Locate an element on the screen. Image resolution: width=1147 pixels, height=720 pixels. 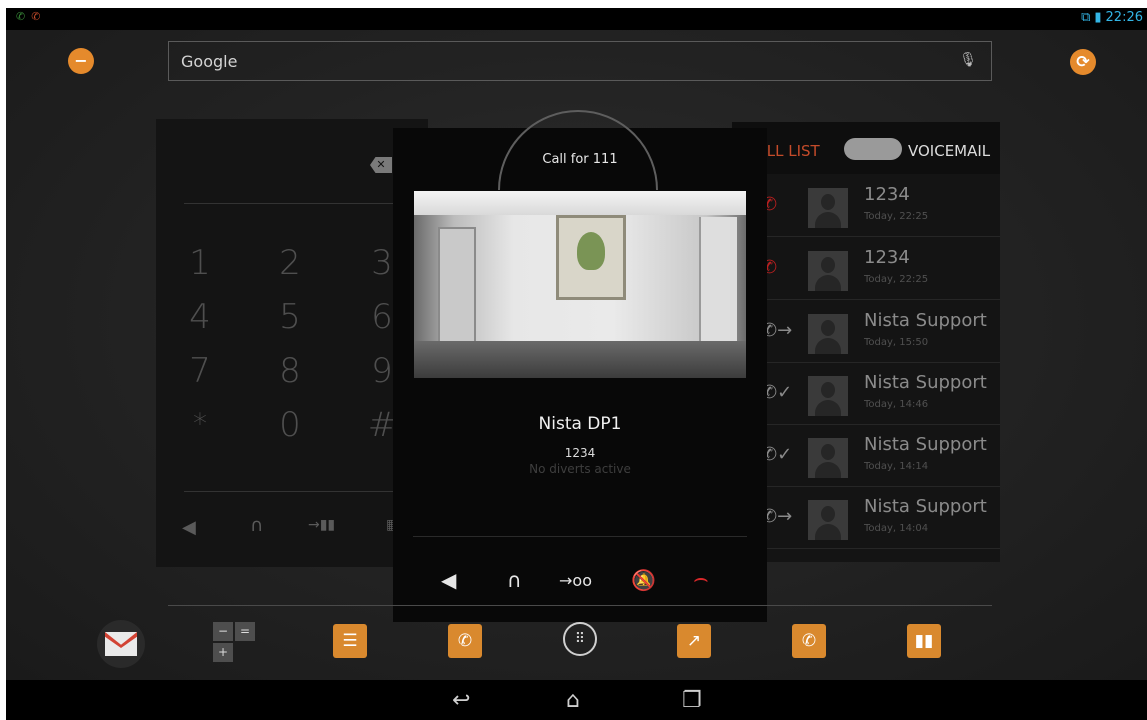
remove-widget-icon: − is located at coordinates (81, 61).